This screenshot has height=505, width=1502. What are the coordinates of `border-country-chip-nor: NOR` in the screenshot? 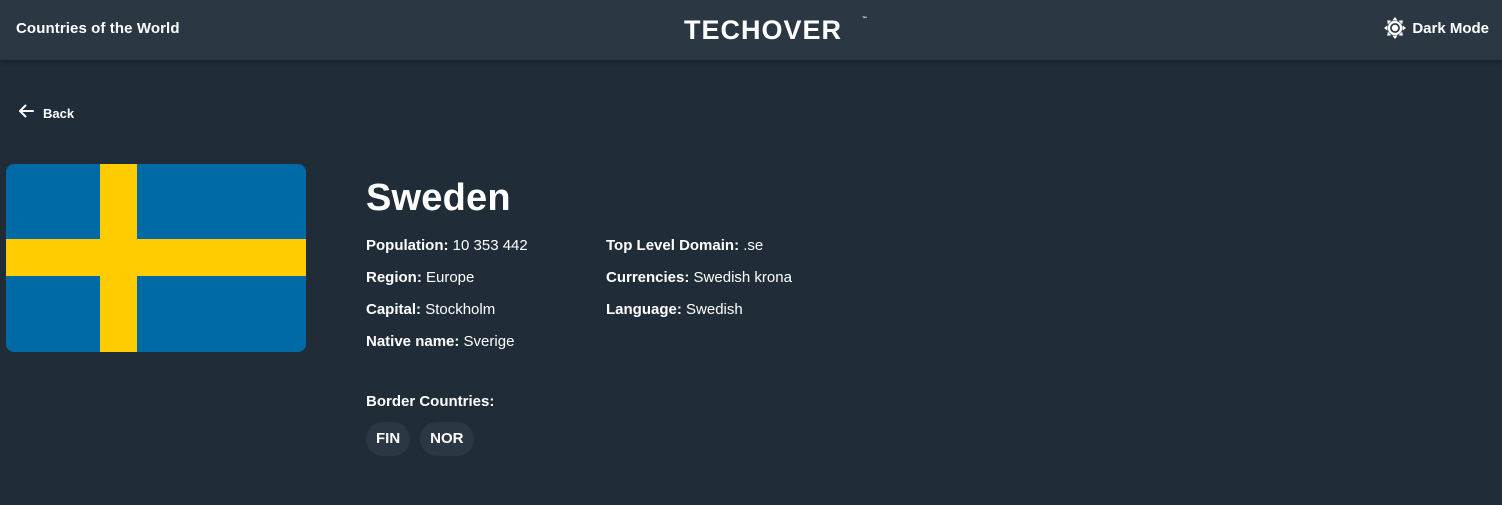 It's located at (447, 439).